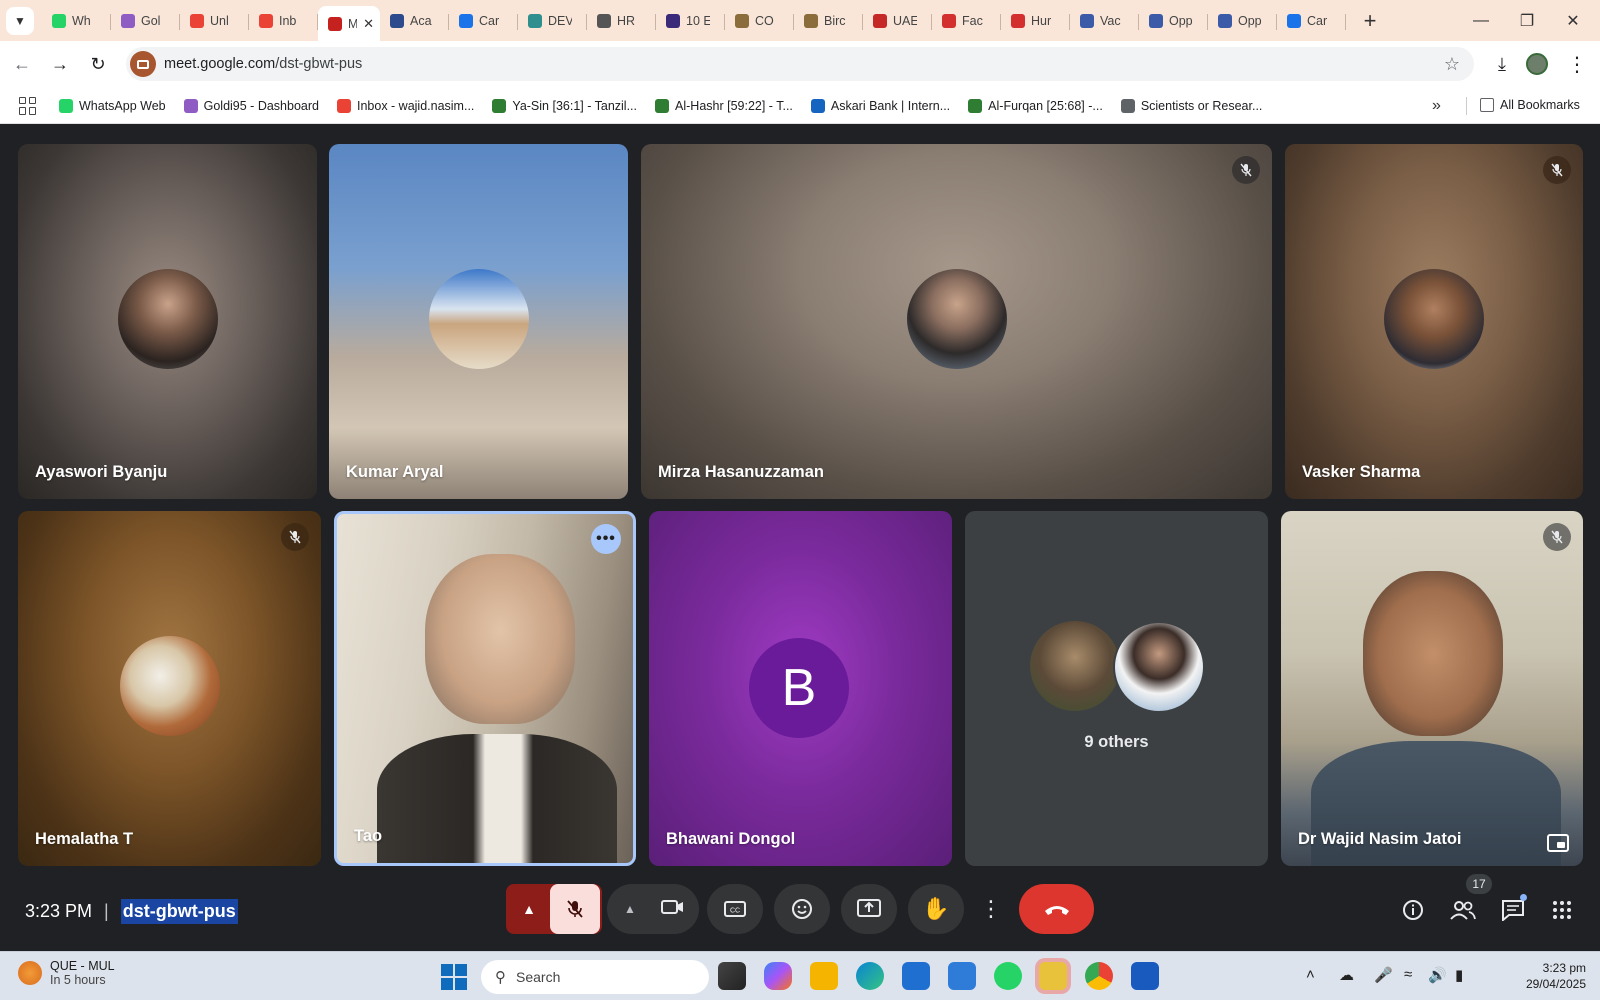 This screenshot has height=1000, width=1600. Describe the element at coordinates (349, 23) in the screenshot. I see `browser-tab: M ✕` at that location.